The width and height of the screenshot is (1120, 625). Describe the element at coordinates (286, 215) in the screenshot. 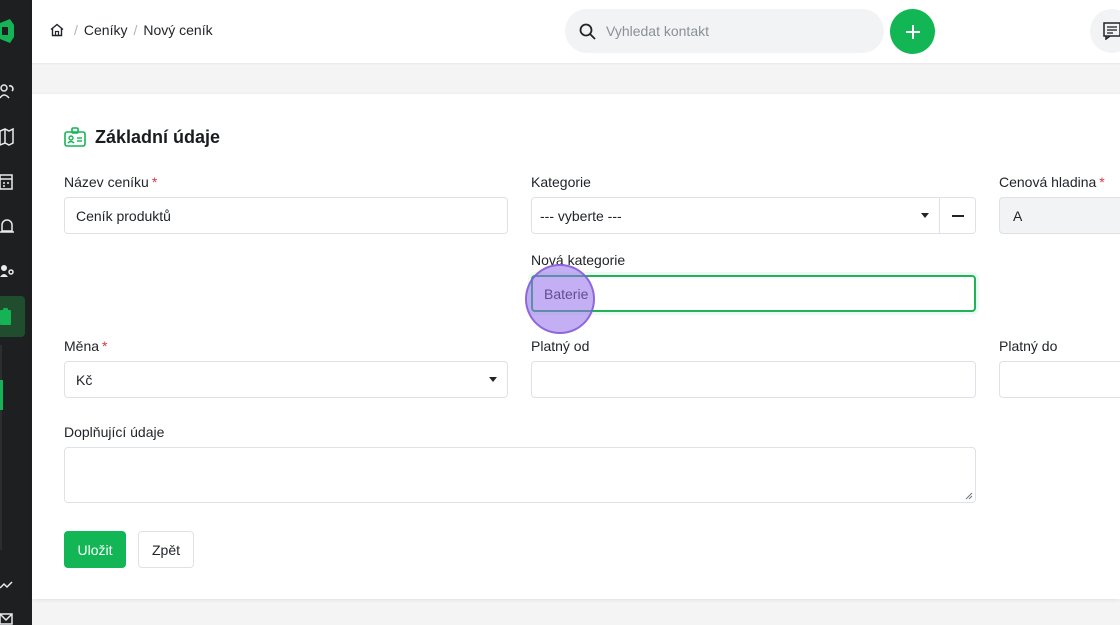

I see `name-field: Ceník produktů` at that location.